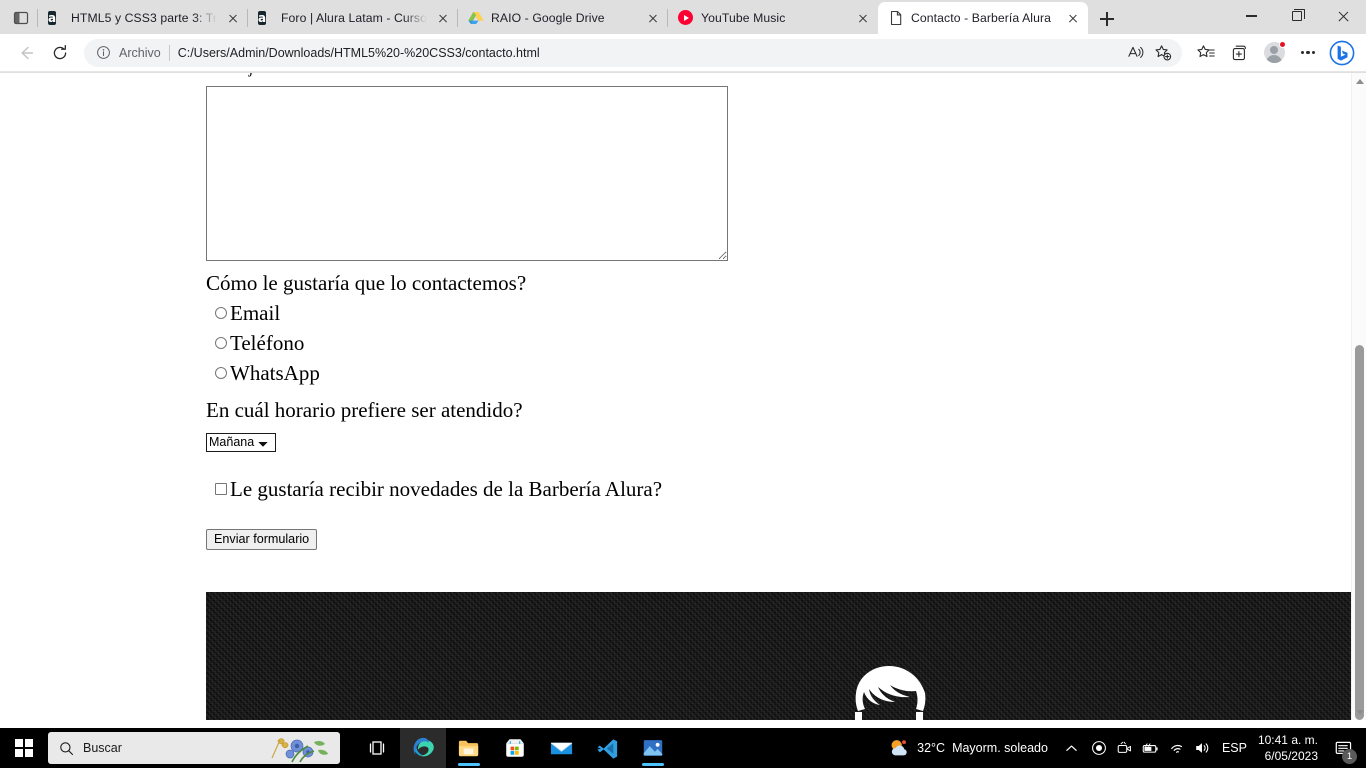  Describe the element at coordinates (653, 748) in the screenshot. I see `photos-icon` at that location.